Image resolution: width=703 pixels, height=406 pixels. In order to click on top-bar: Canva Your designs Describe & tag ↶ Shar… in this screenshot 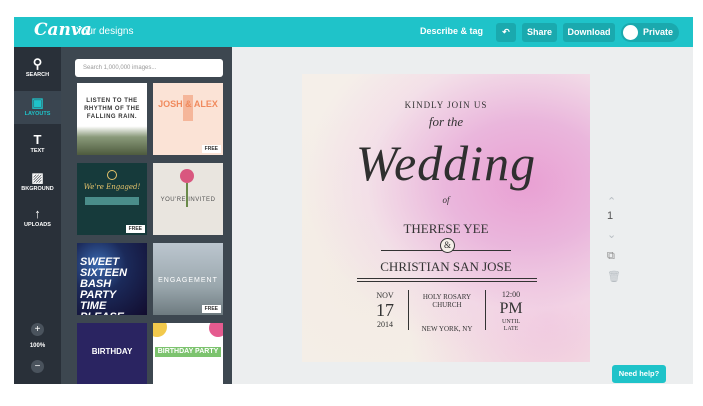, I will do `click(351, 23)`.